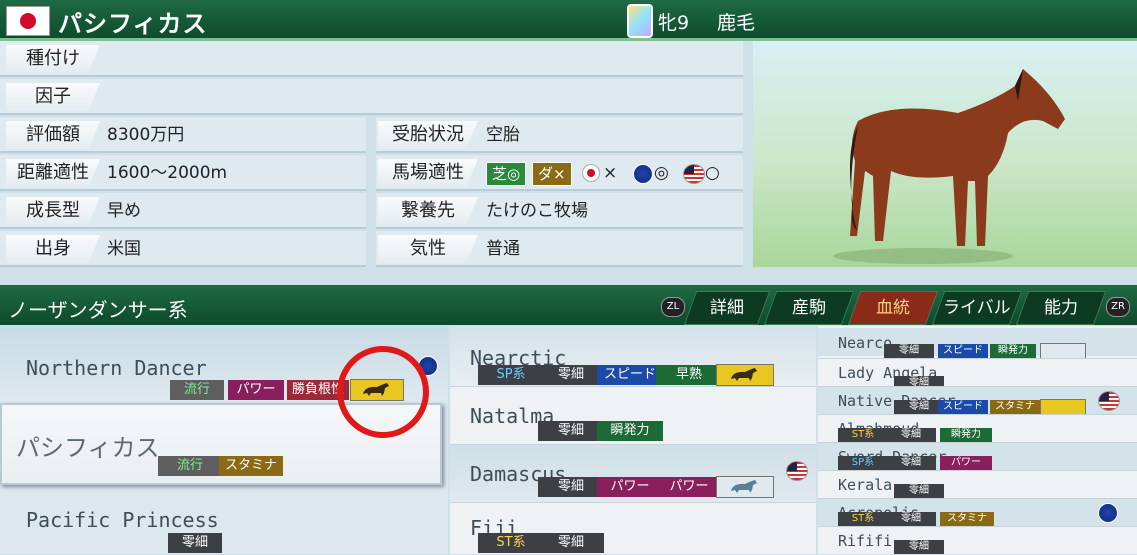 The height and width of the screenshot is (555, 1137). I want to click on value-origin: 米国, so click(124, 249).